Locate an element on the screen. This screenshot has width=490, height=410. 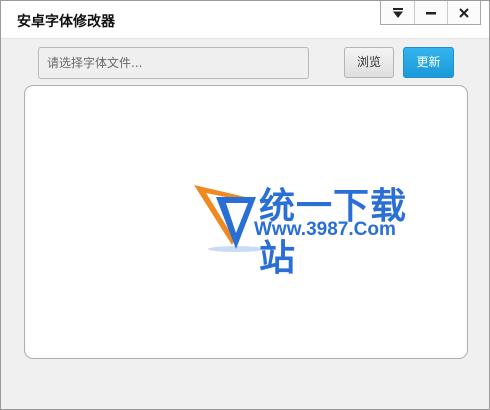
watermark-url: Www.3987.Com is located at coordinates (325, 229).